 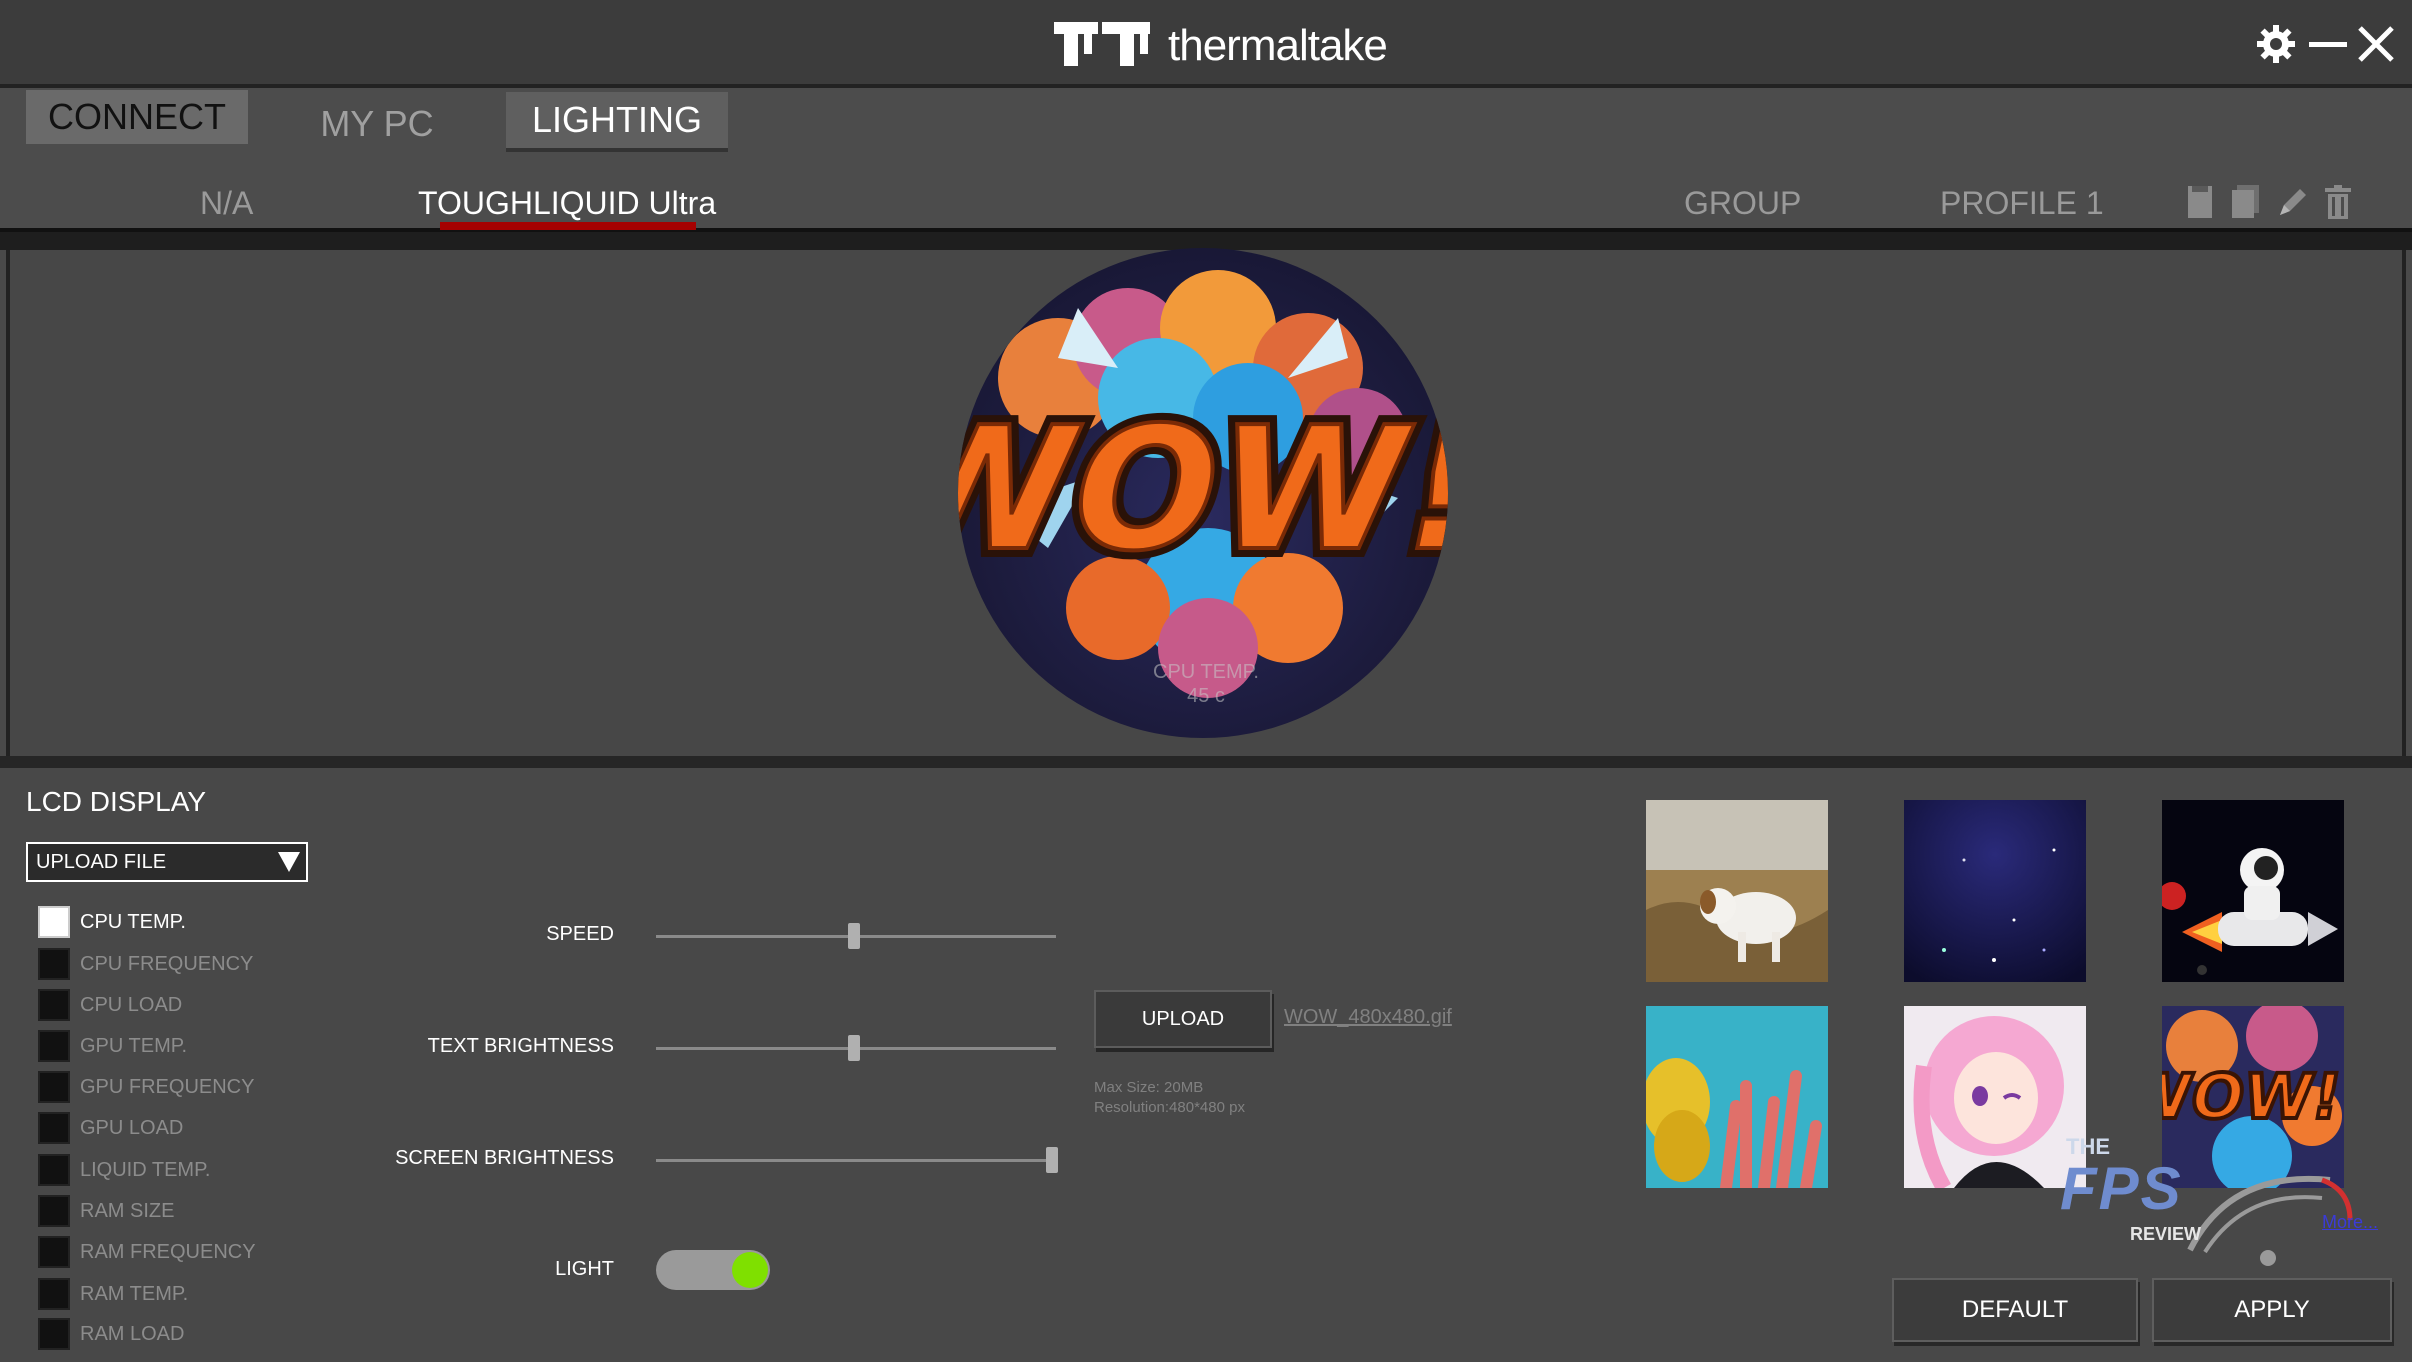 I want to click on metric-label: CPU LOAD, so click(x=131, y=1004).